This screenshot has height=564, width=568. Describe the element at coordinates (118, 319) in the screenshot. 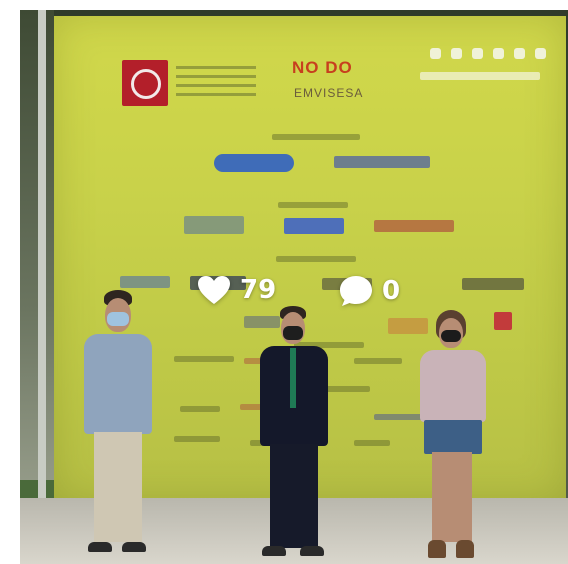

I see `person-left-mask` at that location.